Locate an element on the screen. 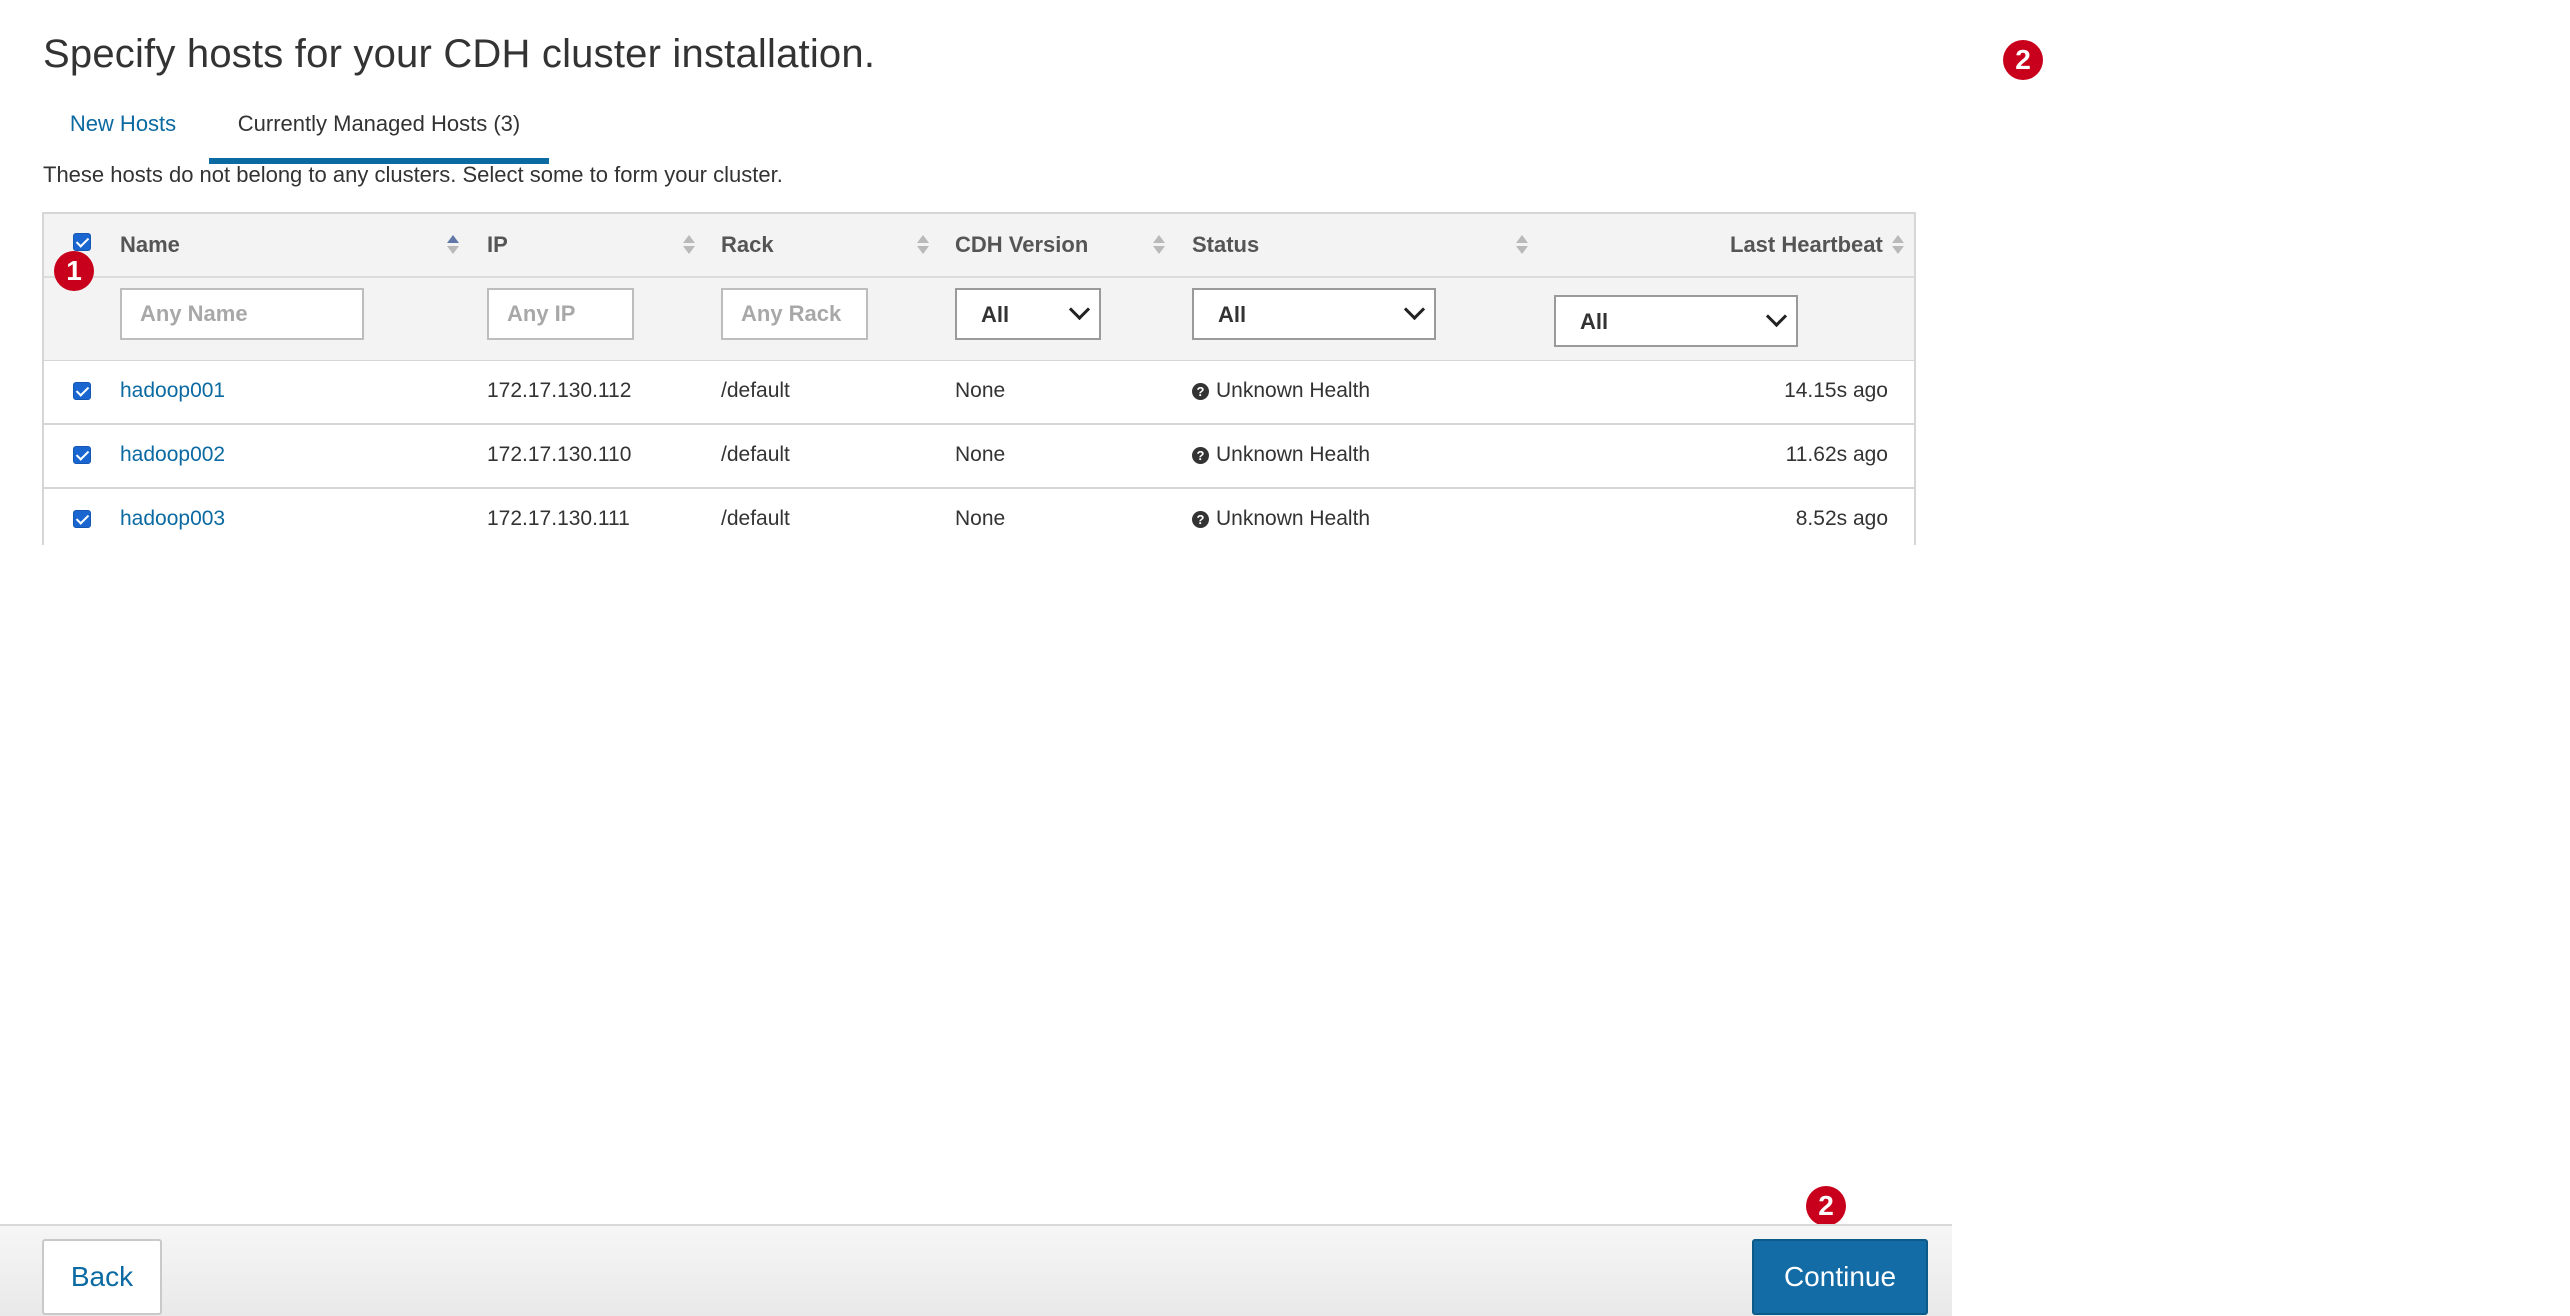  tab-currently-managed-hosts: Currently Managed Hosts (3) is located at coordinates (379, 134).